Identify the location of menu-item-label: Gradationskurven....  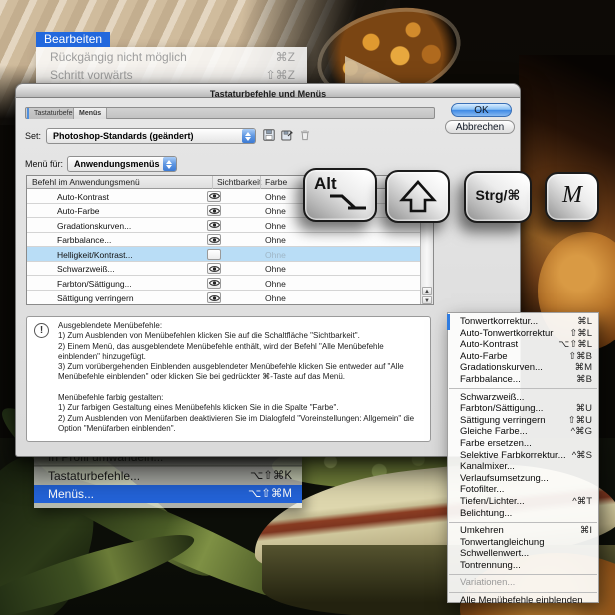
(501, 368).